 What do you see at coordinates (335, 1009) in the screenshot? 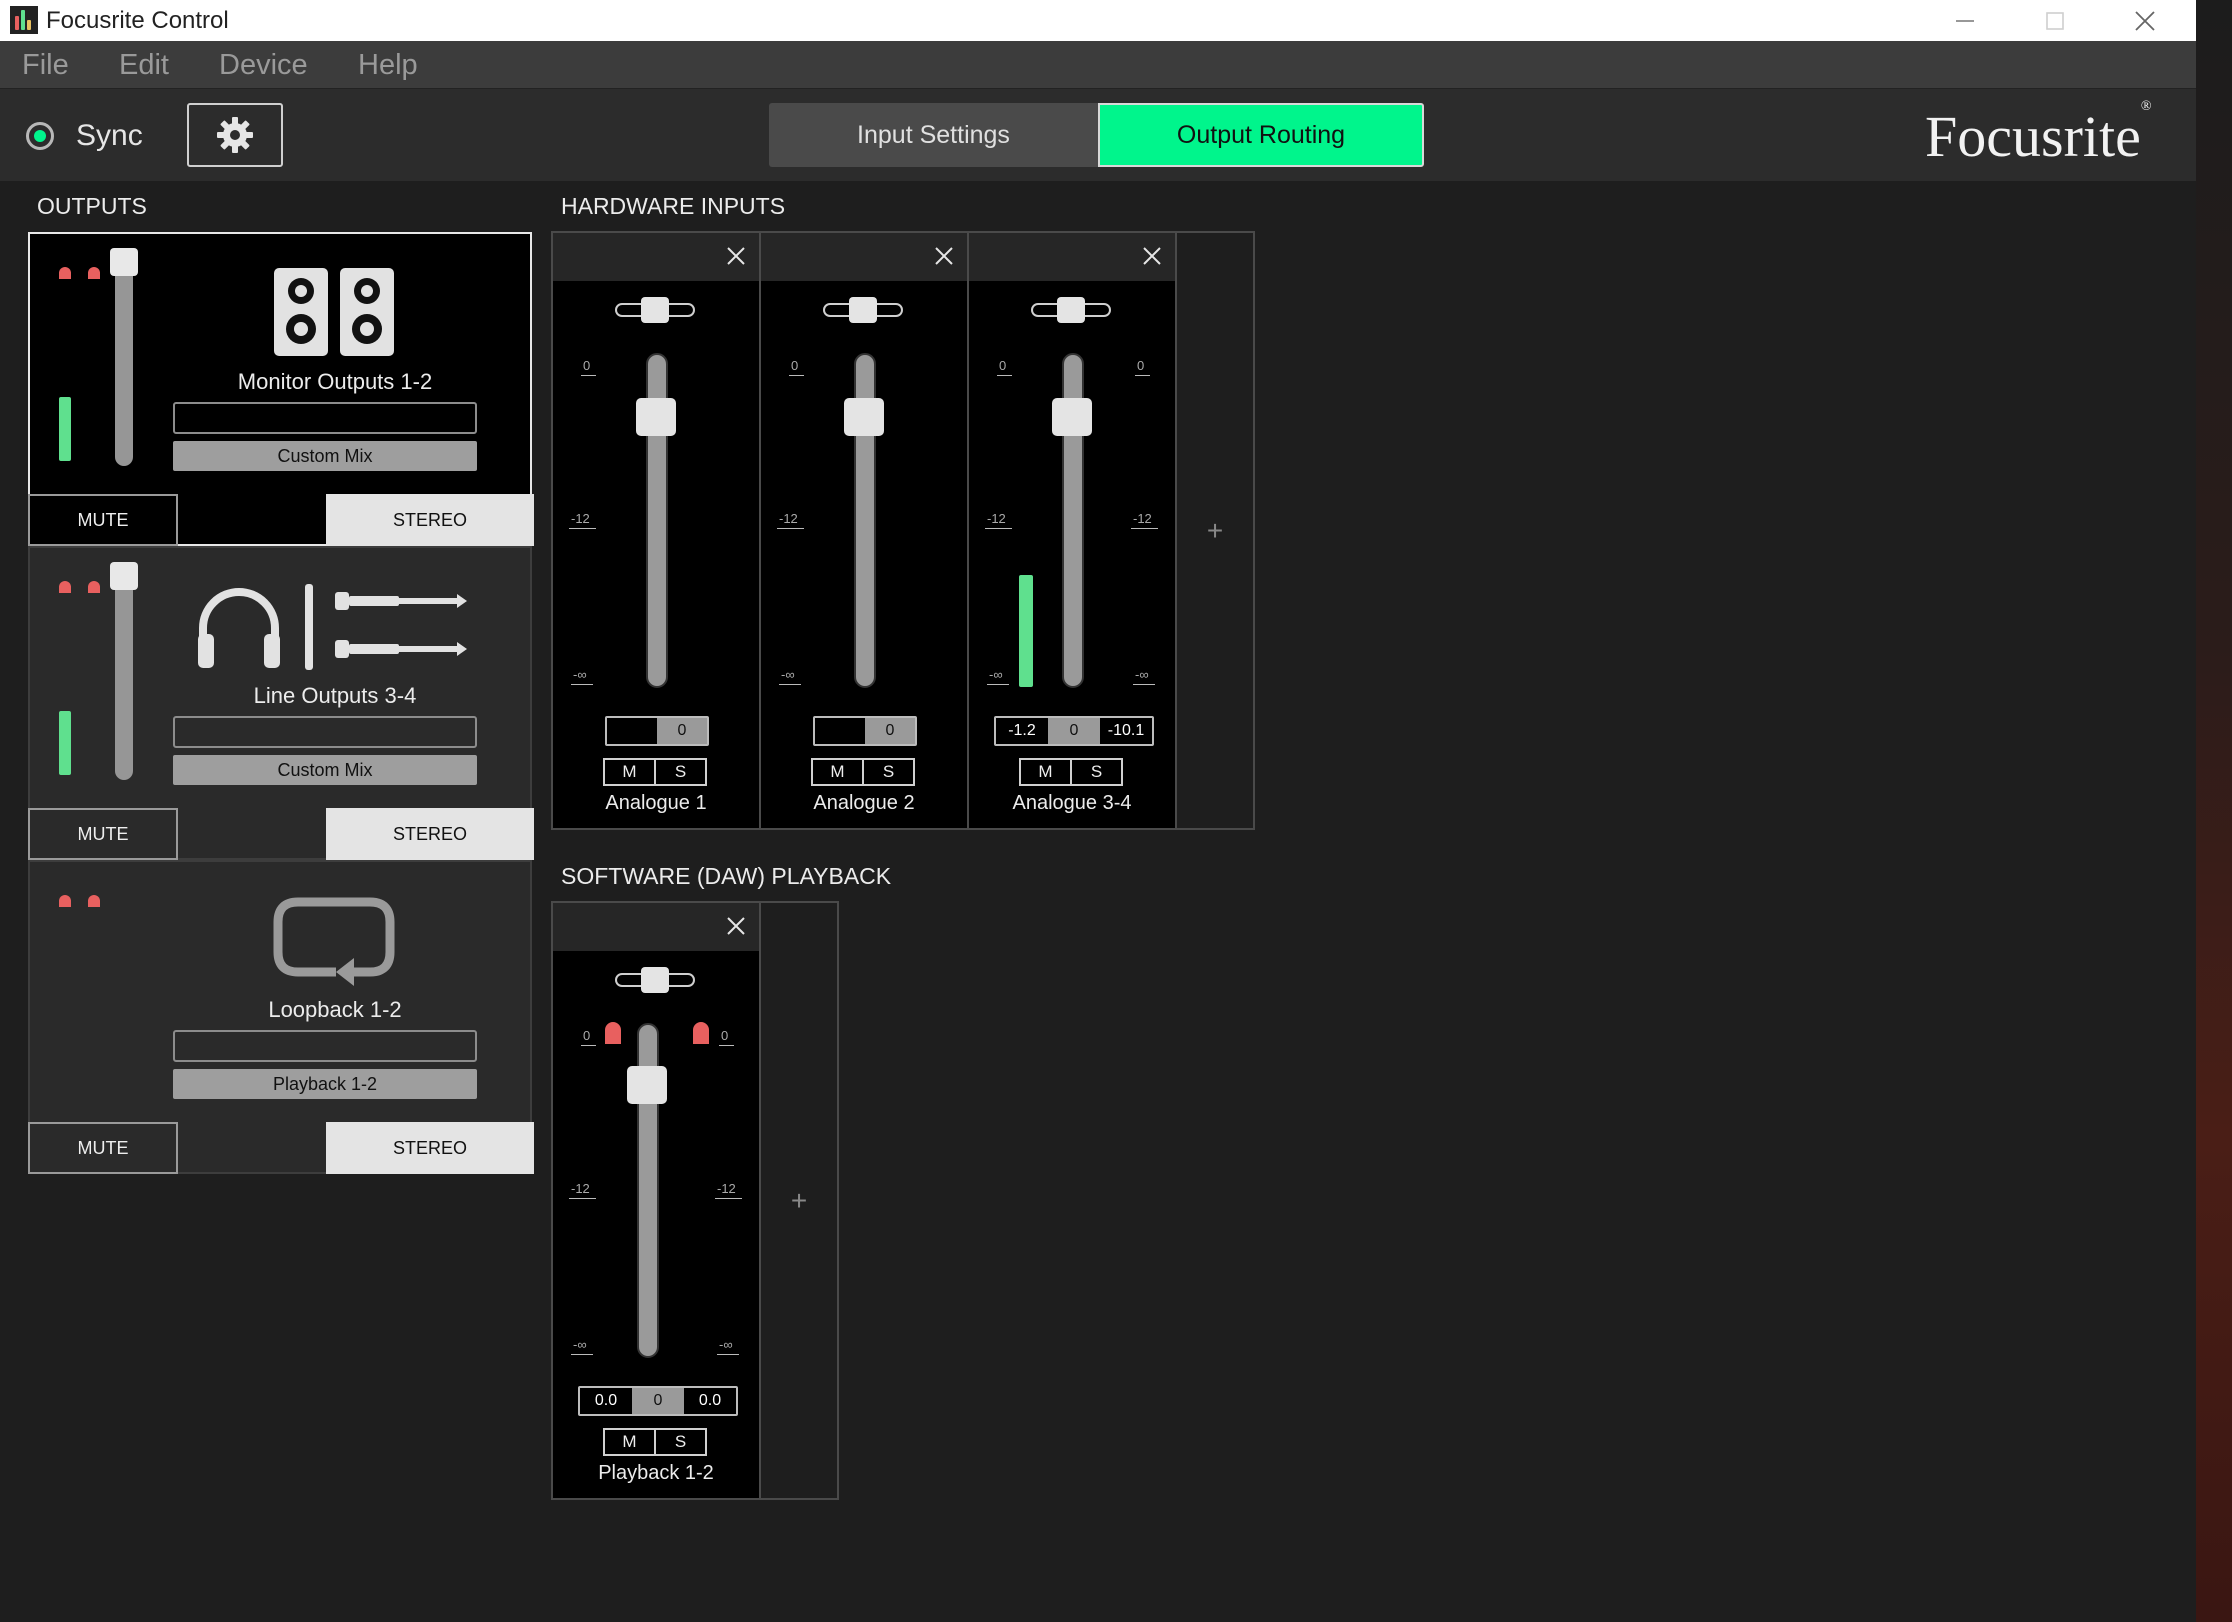
I see `output-name: Loopback 1-2` at bounding box center [335, 1009].